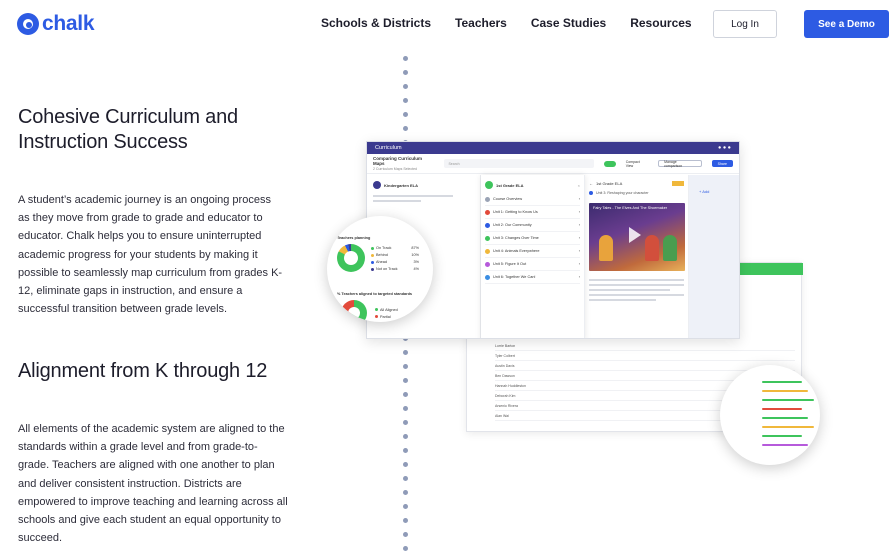  What do you see at coordinates (714, 256) in the screenshot?
I see `add-column: + Add` at bounding box center [714, 256].